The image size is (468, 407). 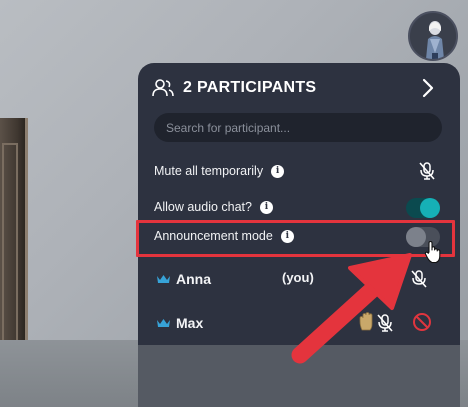 What do you see at coordinates (295, 238) in the screenshot?
I see `annotation-highlight-box` at bounding box center [295, 238].